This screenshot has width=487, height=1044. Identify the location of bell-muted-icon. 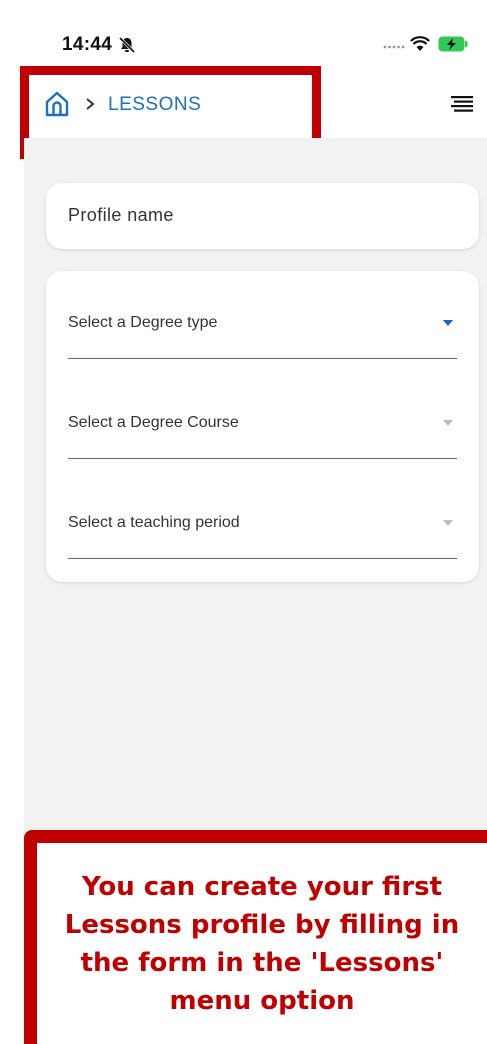
(127, 45).